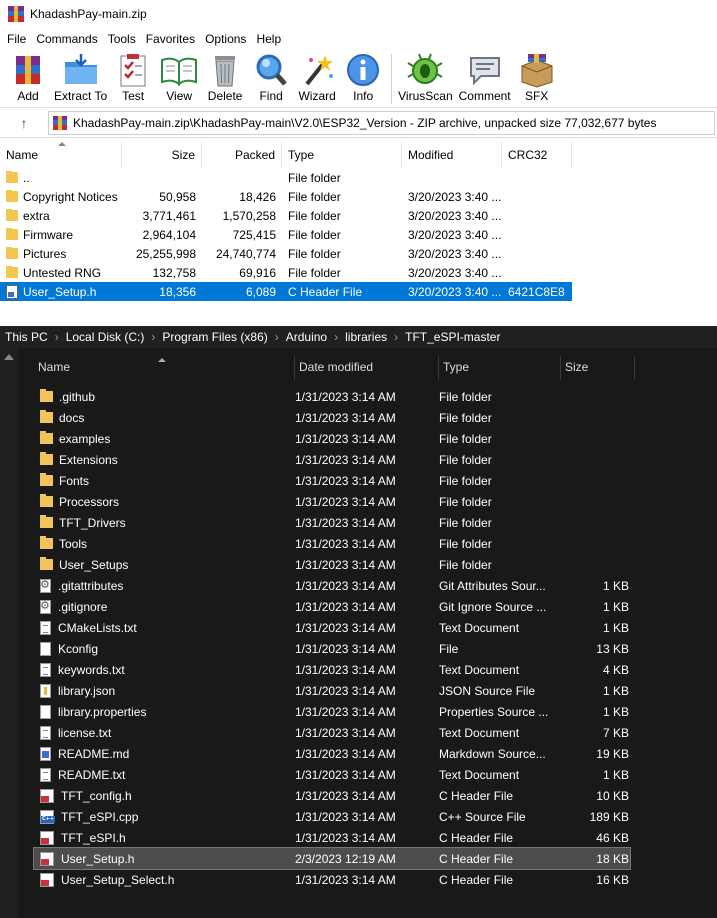 Image resolution: width=717 pixels, height=918 pixels. Describe the element at coordinates (80, 77) in the screenshot. I see `extract-to-button: Extract To` at that location.